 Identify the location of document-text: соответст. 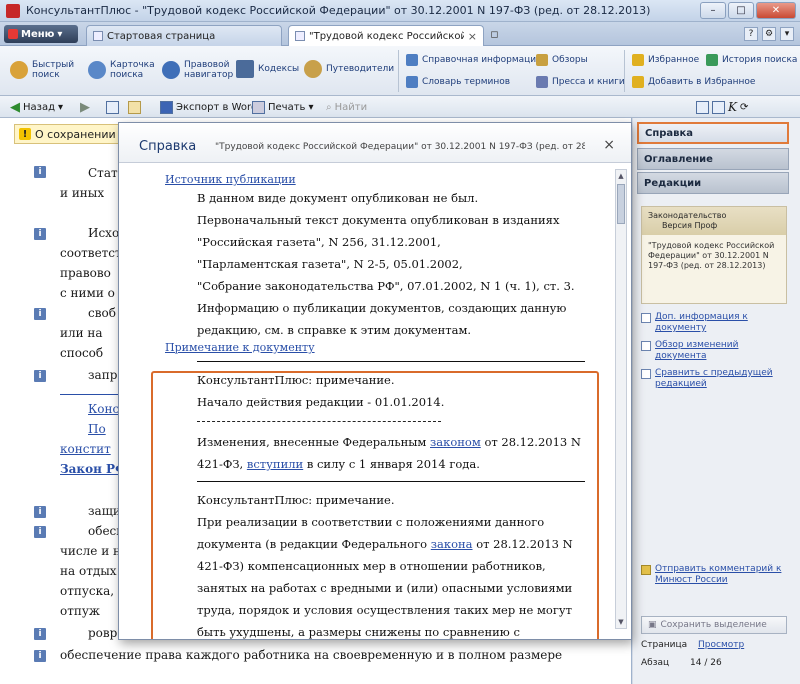
(91, 253).